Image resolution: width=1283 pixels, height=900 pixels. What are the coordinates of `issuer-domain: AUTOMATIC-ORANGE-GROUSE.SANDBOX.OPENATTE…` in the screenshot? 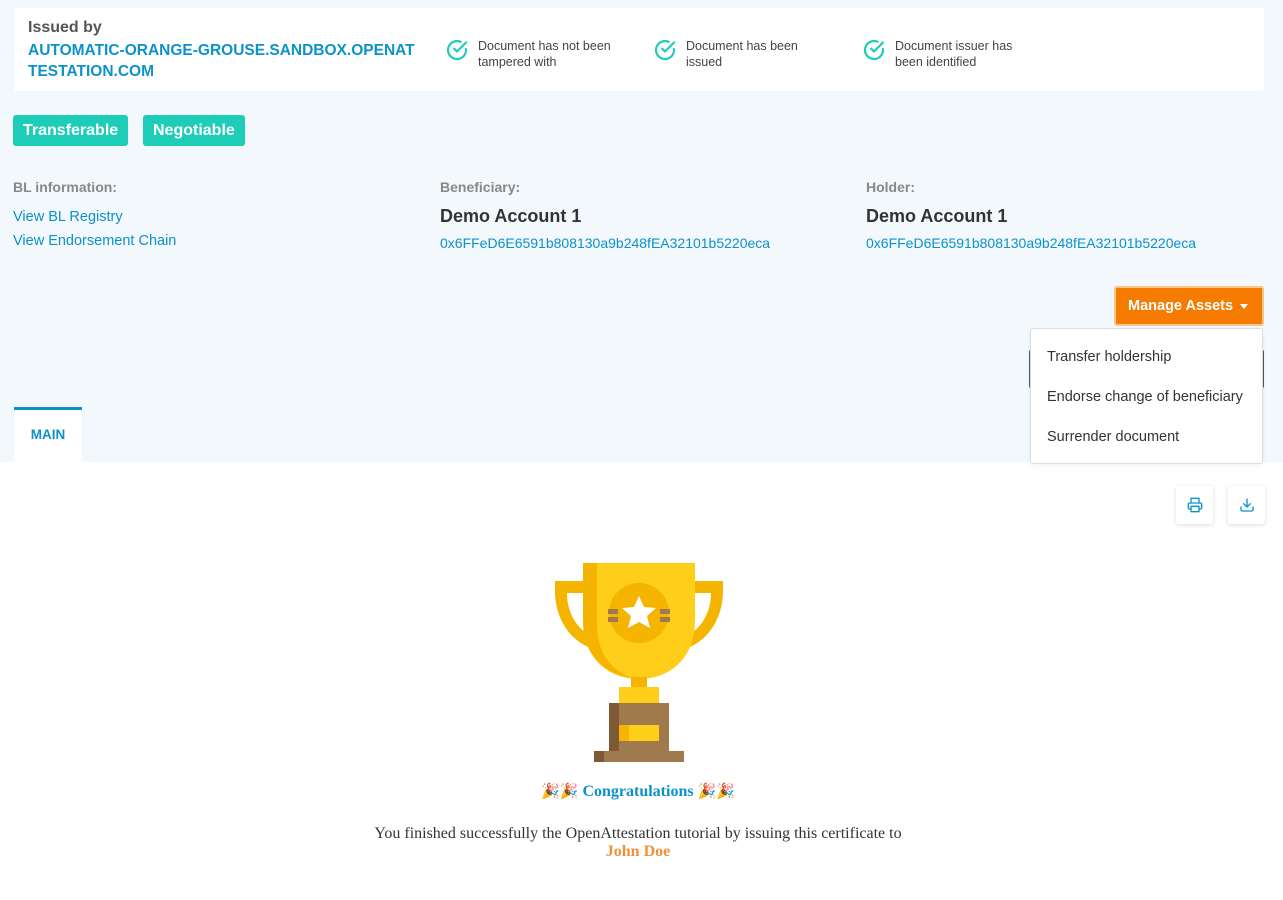 It's located at (221, 61).